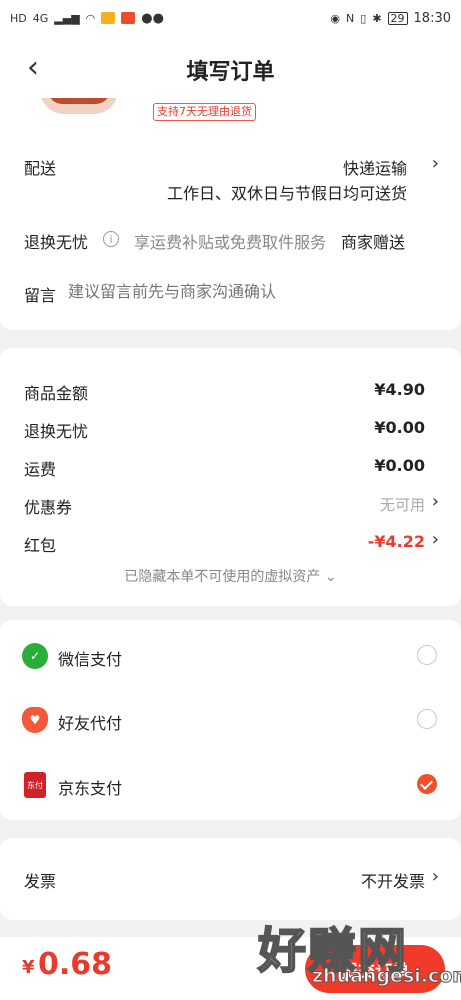 The image size is (461, 1000). What do you see at coordinates (375, 167) in the screenshot?
I see `delivery-method: 快递运输` at bounding box center [375, 167].